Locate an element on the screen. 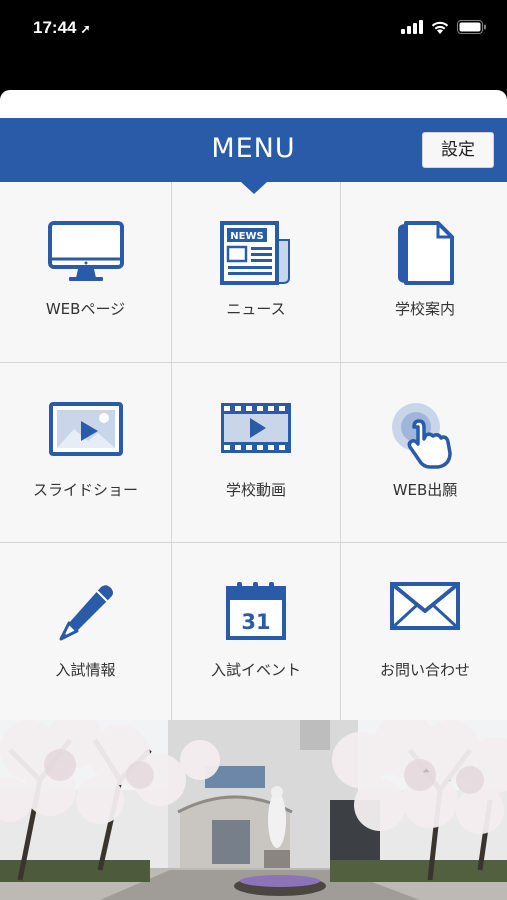 The width and height of the screenshot is (507, 900). menu-item-news: NEWS ニュース is located at coordinates (256, 272).